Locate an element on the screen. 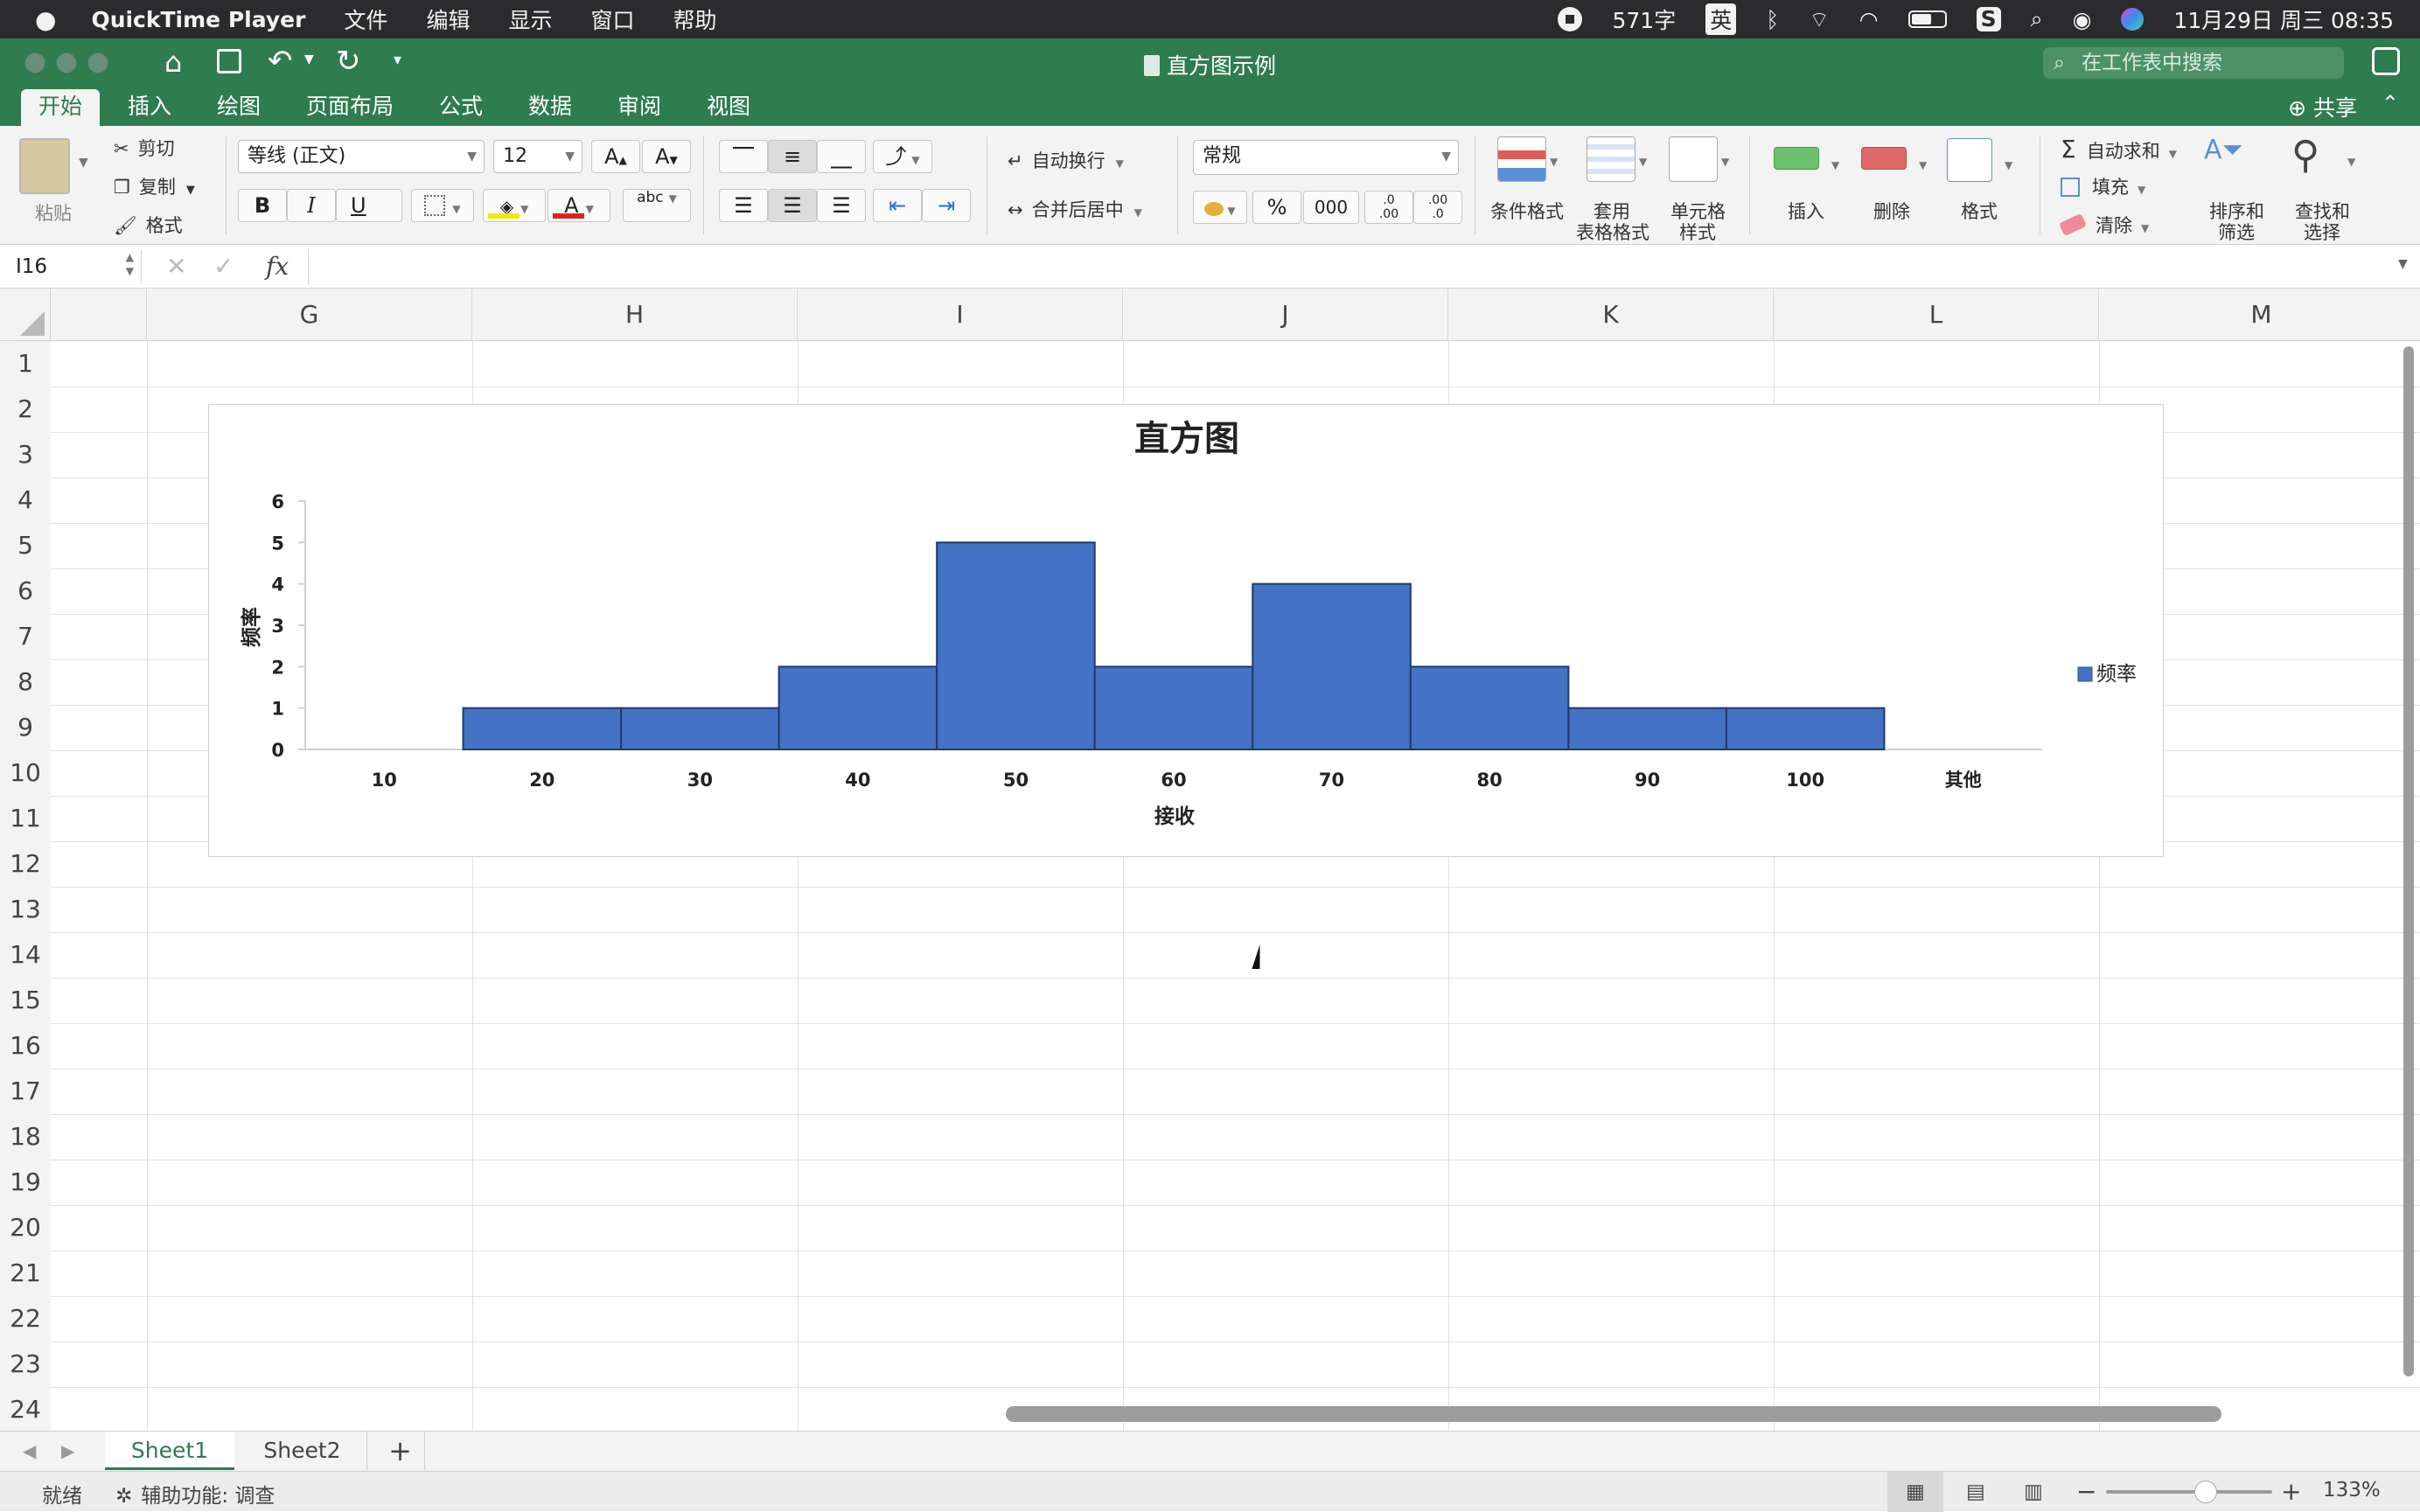  x-axis-label: 接收 is located at coordinates (1174, 817).